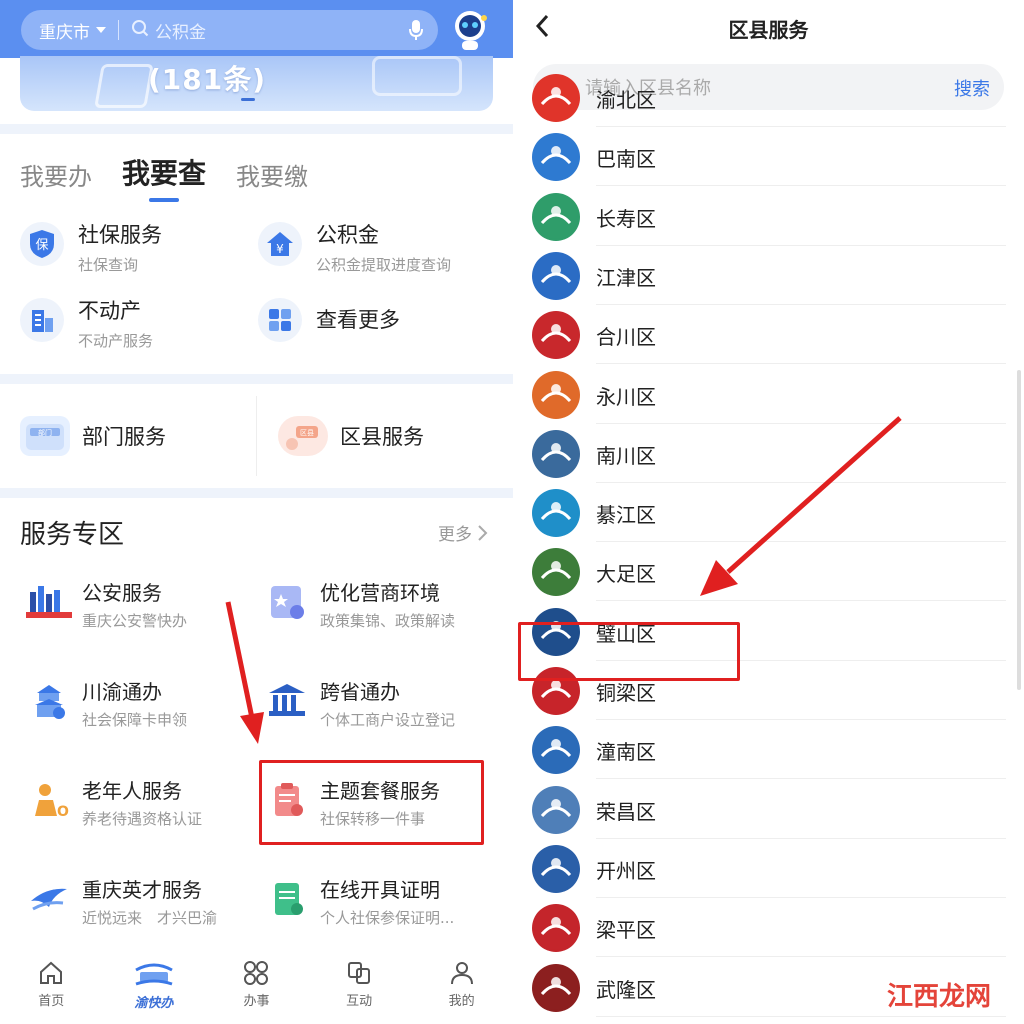 The width and height of the screenshot is (1024, 1024). What do you see at coordinates (358, 605) in the screenshot?
I see `zone-item-business: 优化营商环境政策集锦、政策解读` at bounding box center [358, 605].